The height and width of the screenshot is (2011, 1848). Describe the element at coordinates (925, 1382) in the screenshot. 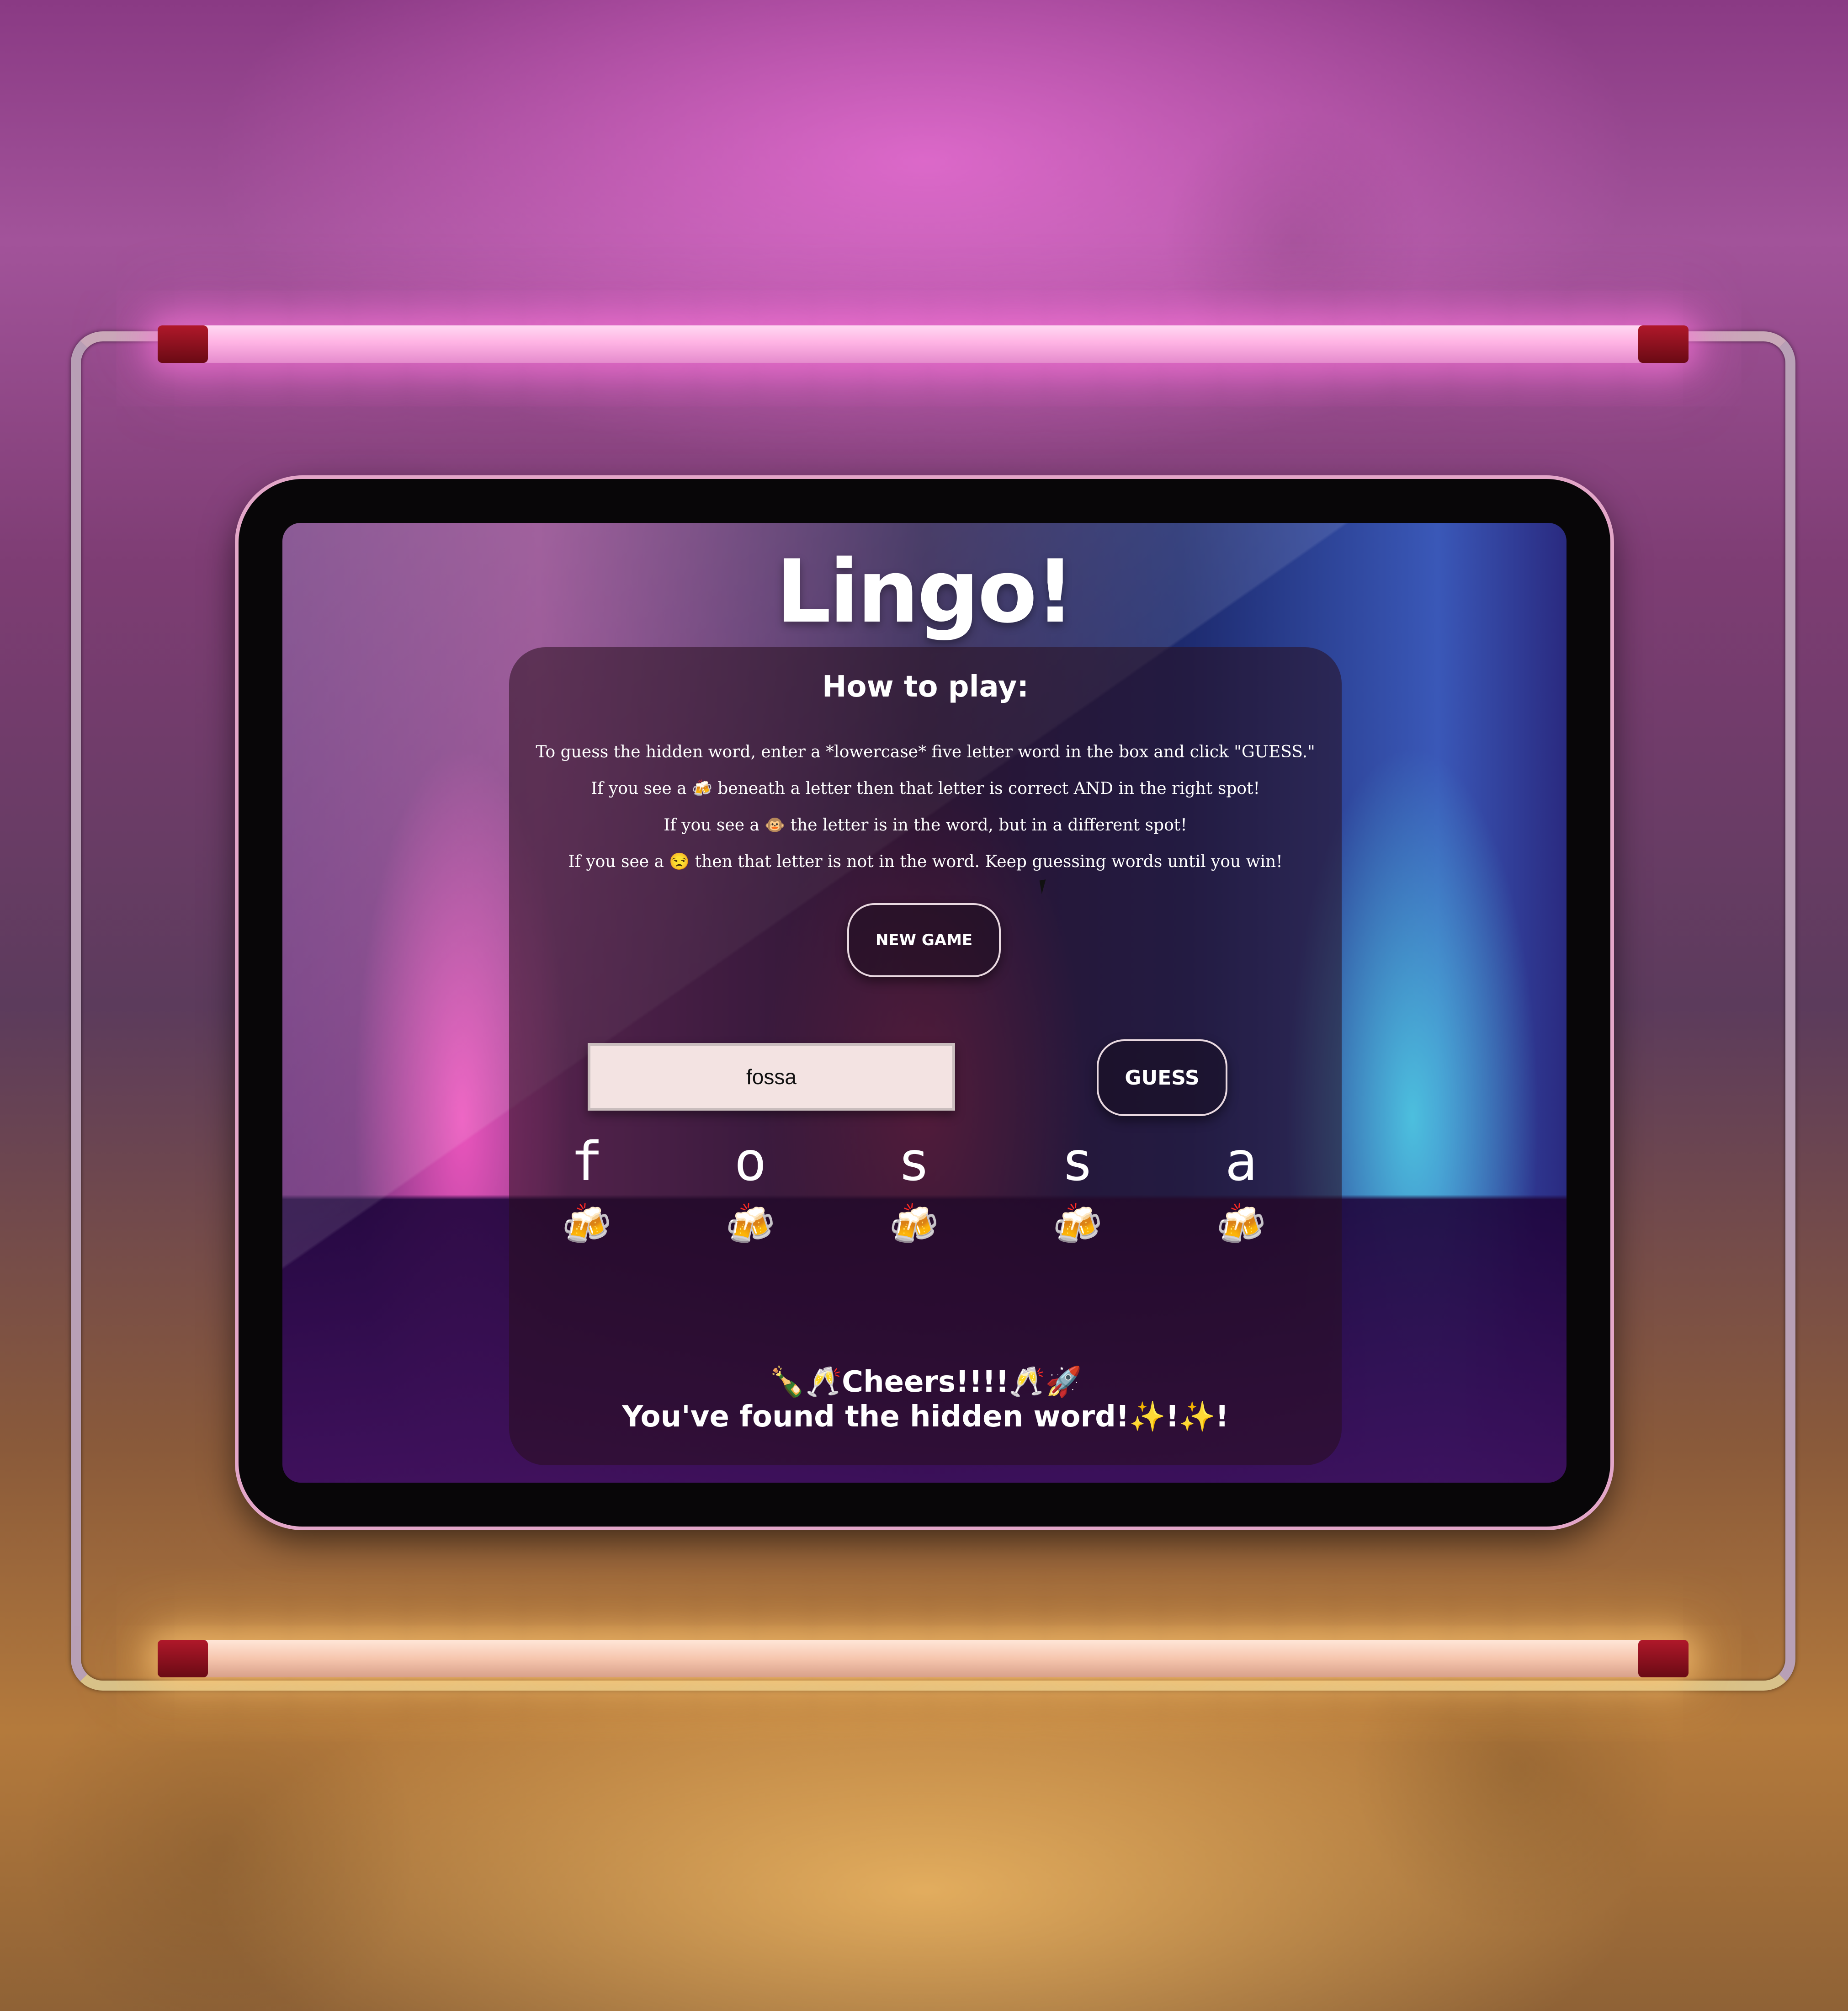

I see `result-line-1: 🍾🥂Cheers!!!!🥂🚀` at that location.